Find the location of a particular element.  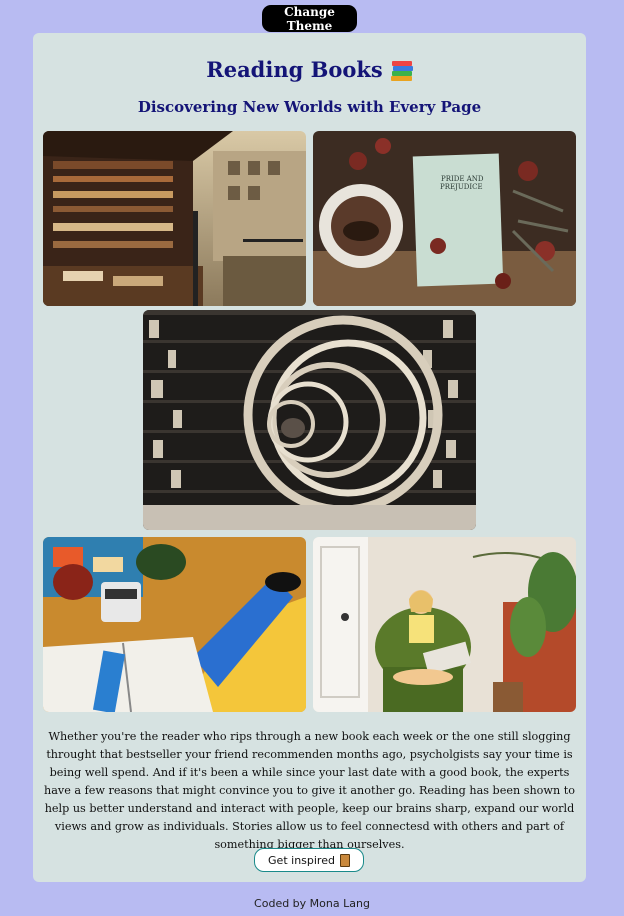

book-icon is located at coordinates (344, 860).